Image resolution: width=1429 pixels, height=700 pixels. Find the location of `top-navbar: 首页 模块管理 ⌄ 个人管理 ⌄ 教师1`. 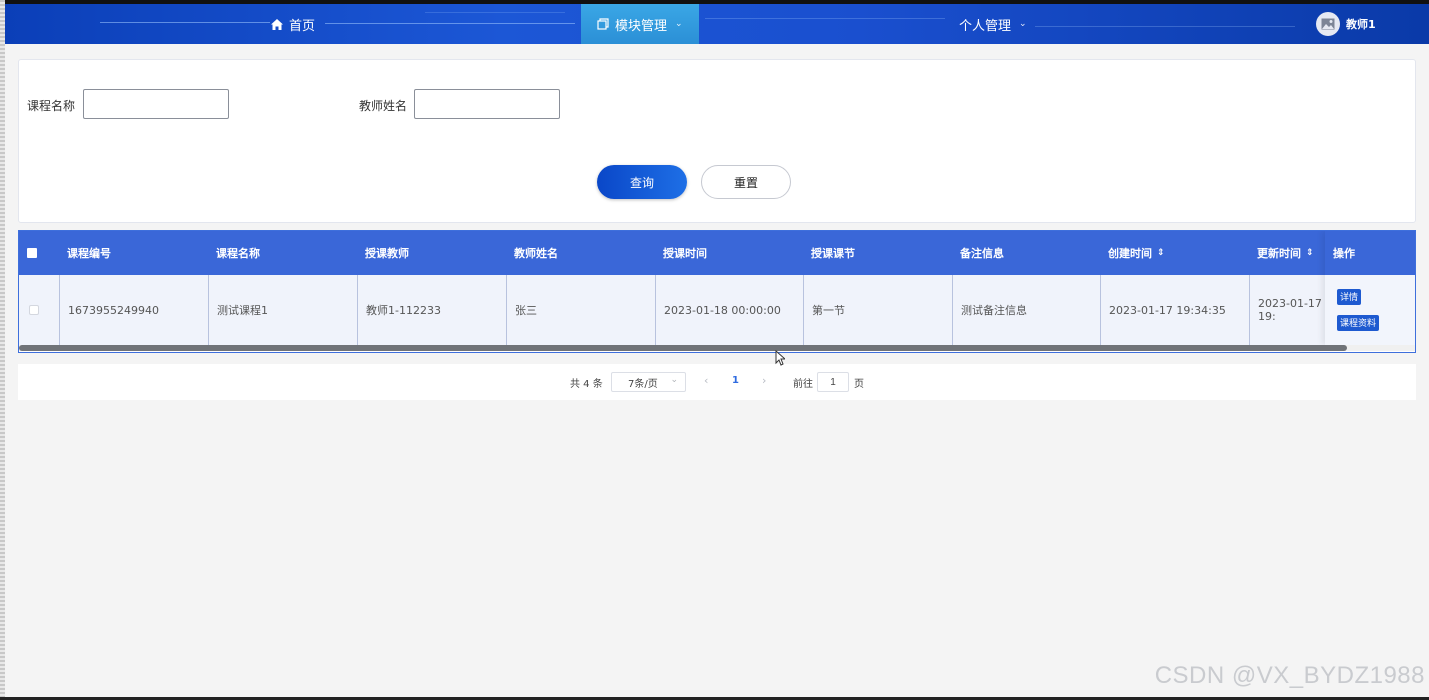

top-navbar: 首页 模块管理 ⌄ 个人管理 ⌄ 教师1 is located at coordinates (717, 24).